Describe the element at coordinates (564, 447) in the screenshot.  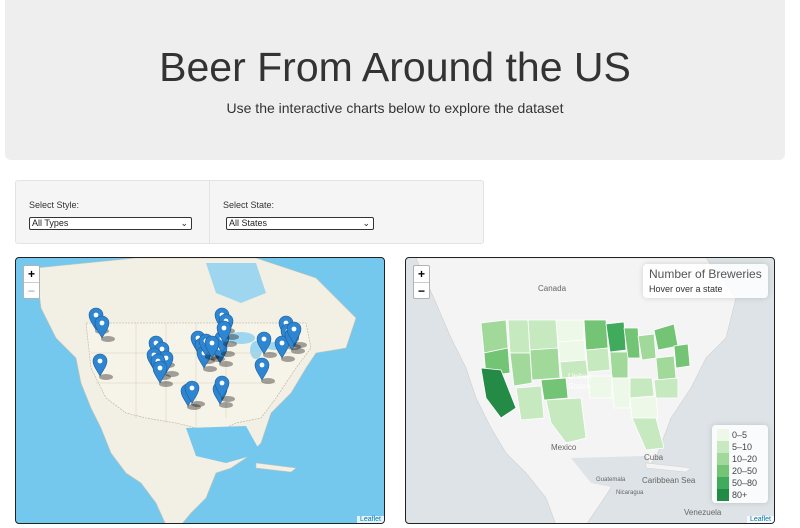
I see `label-mexico: Mexico` at that location.